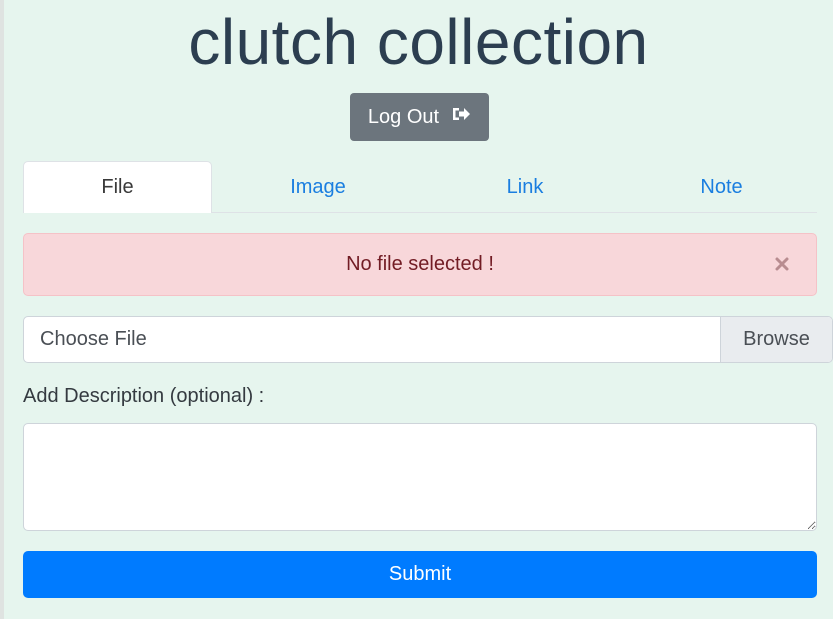  Describe the element at coordinates (117, 187) in the screenshot. I see `tab-file: File` at that location.